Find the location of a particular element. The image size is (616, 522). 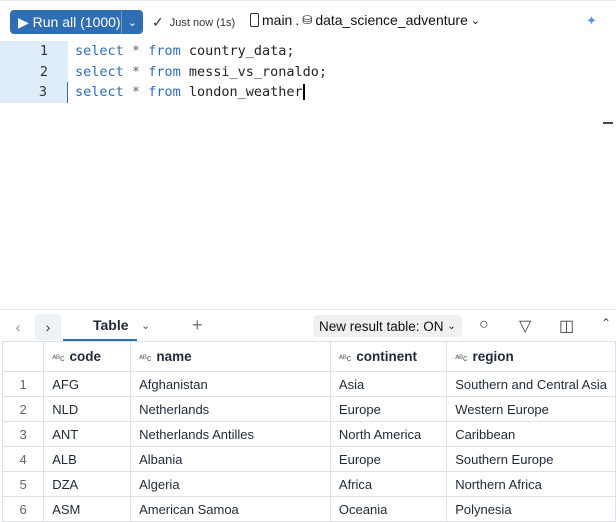

column-header-code: ᴬᴮc code is located at coordinates (87, 356).